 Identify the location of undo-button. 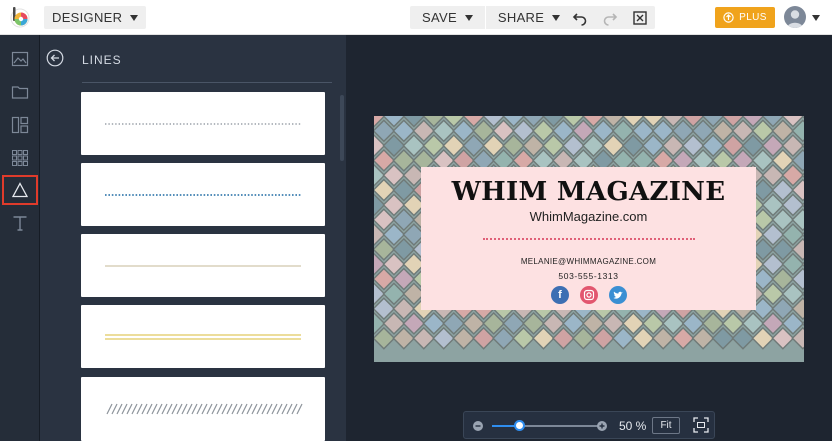
(580, 17).